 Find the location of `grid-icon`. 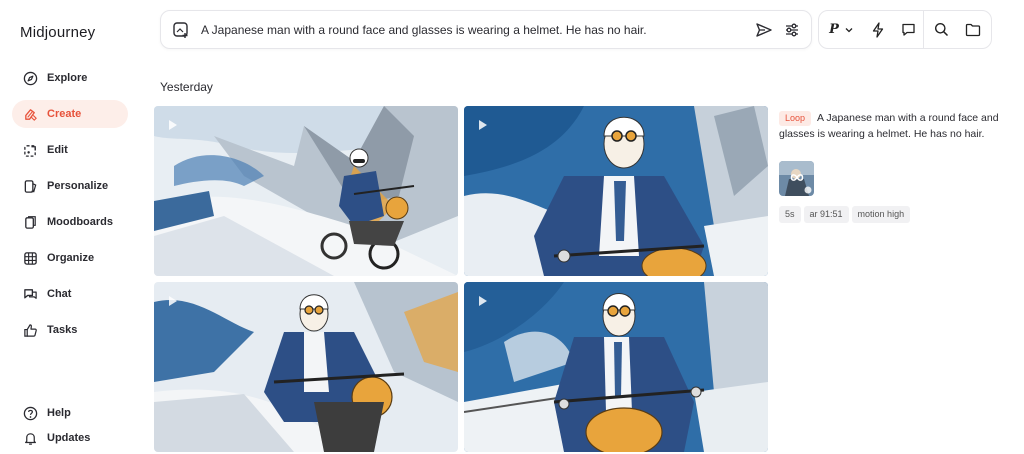

grid-icon is located at coordinates (30, 258).